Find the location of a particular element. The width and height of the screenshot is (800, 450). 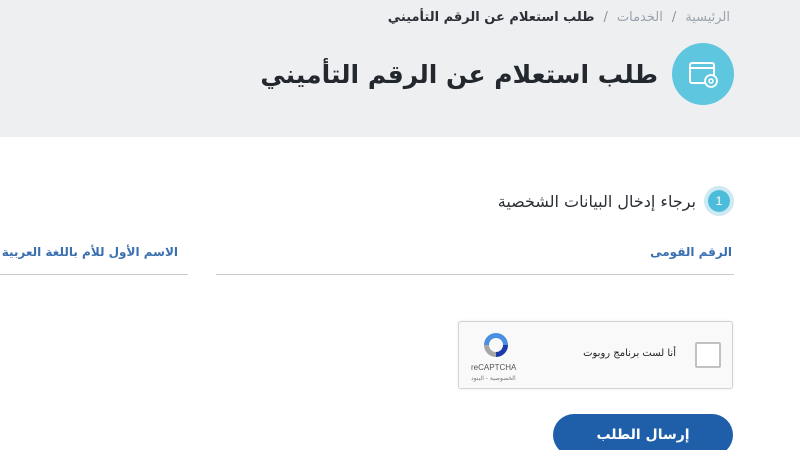

breadcrumb-home-link: الرئيسية is located at coordinates (707, 17).